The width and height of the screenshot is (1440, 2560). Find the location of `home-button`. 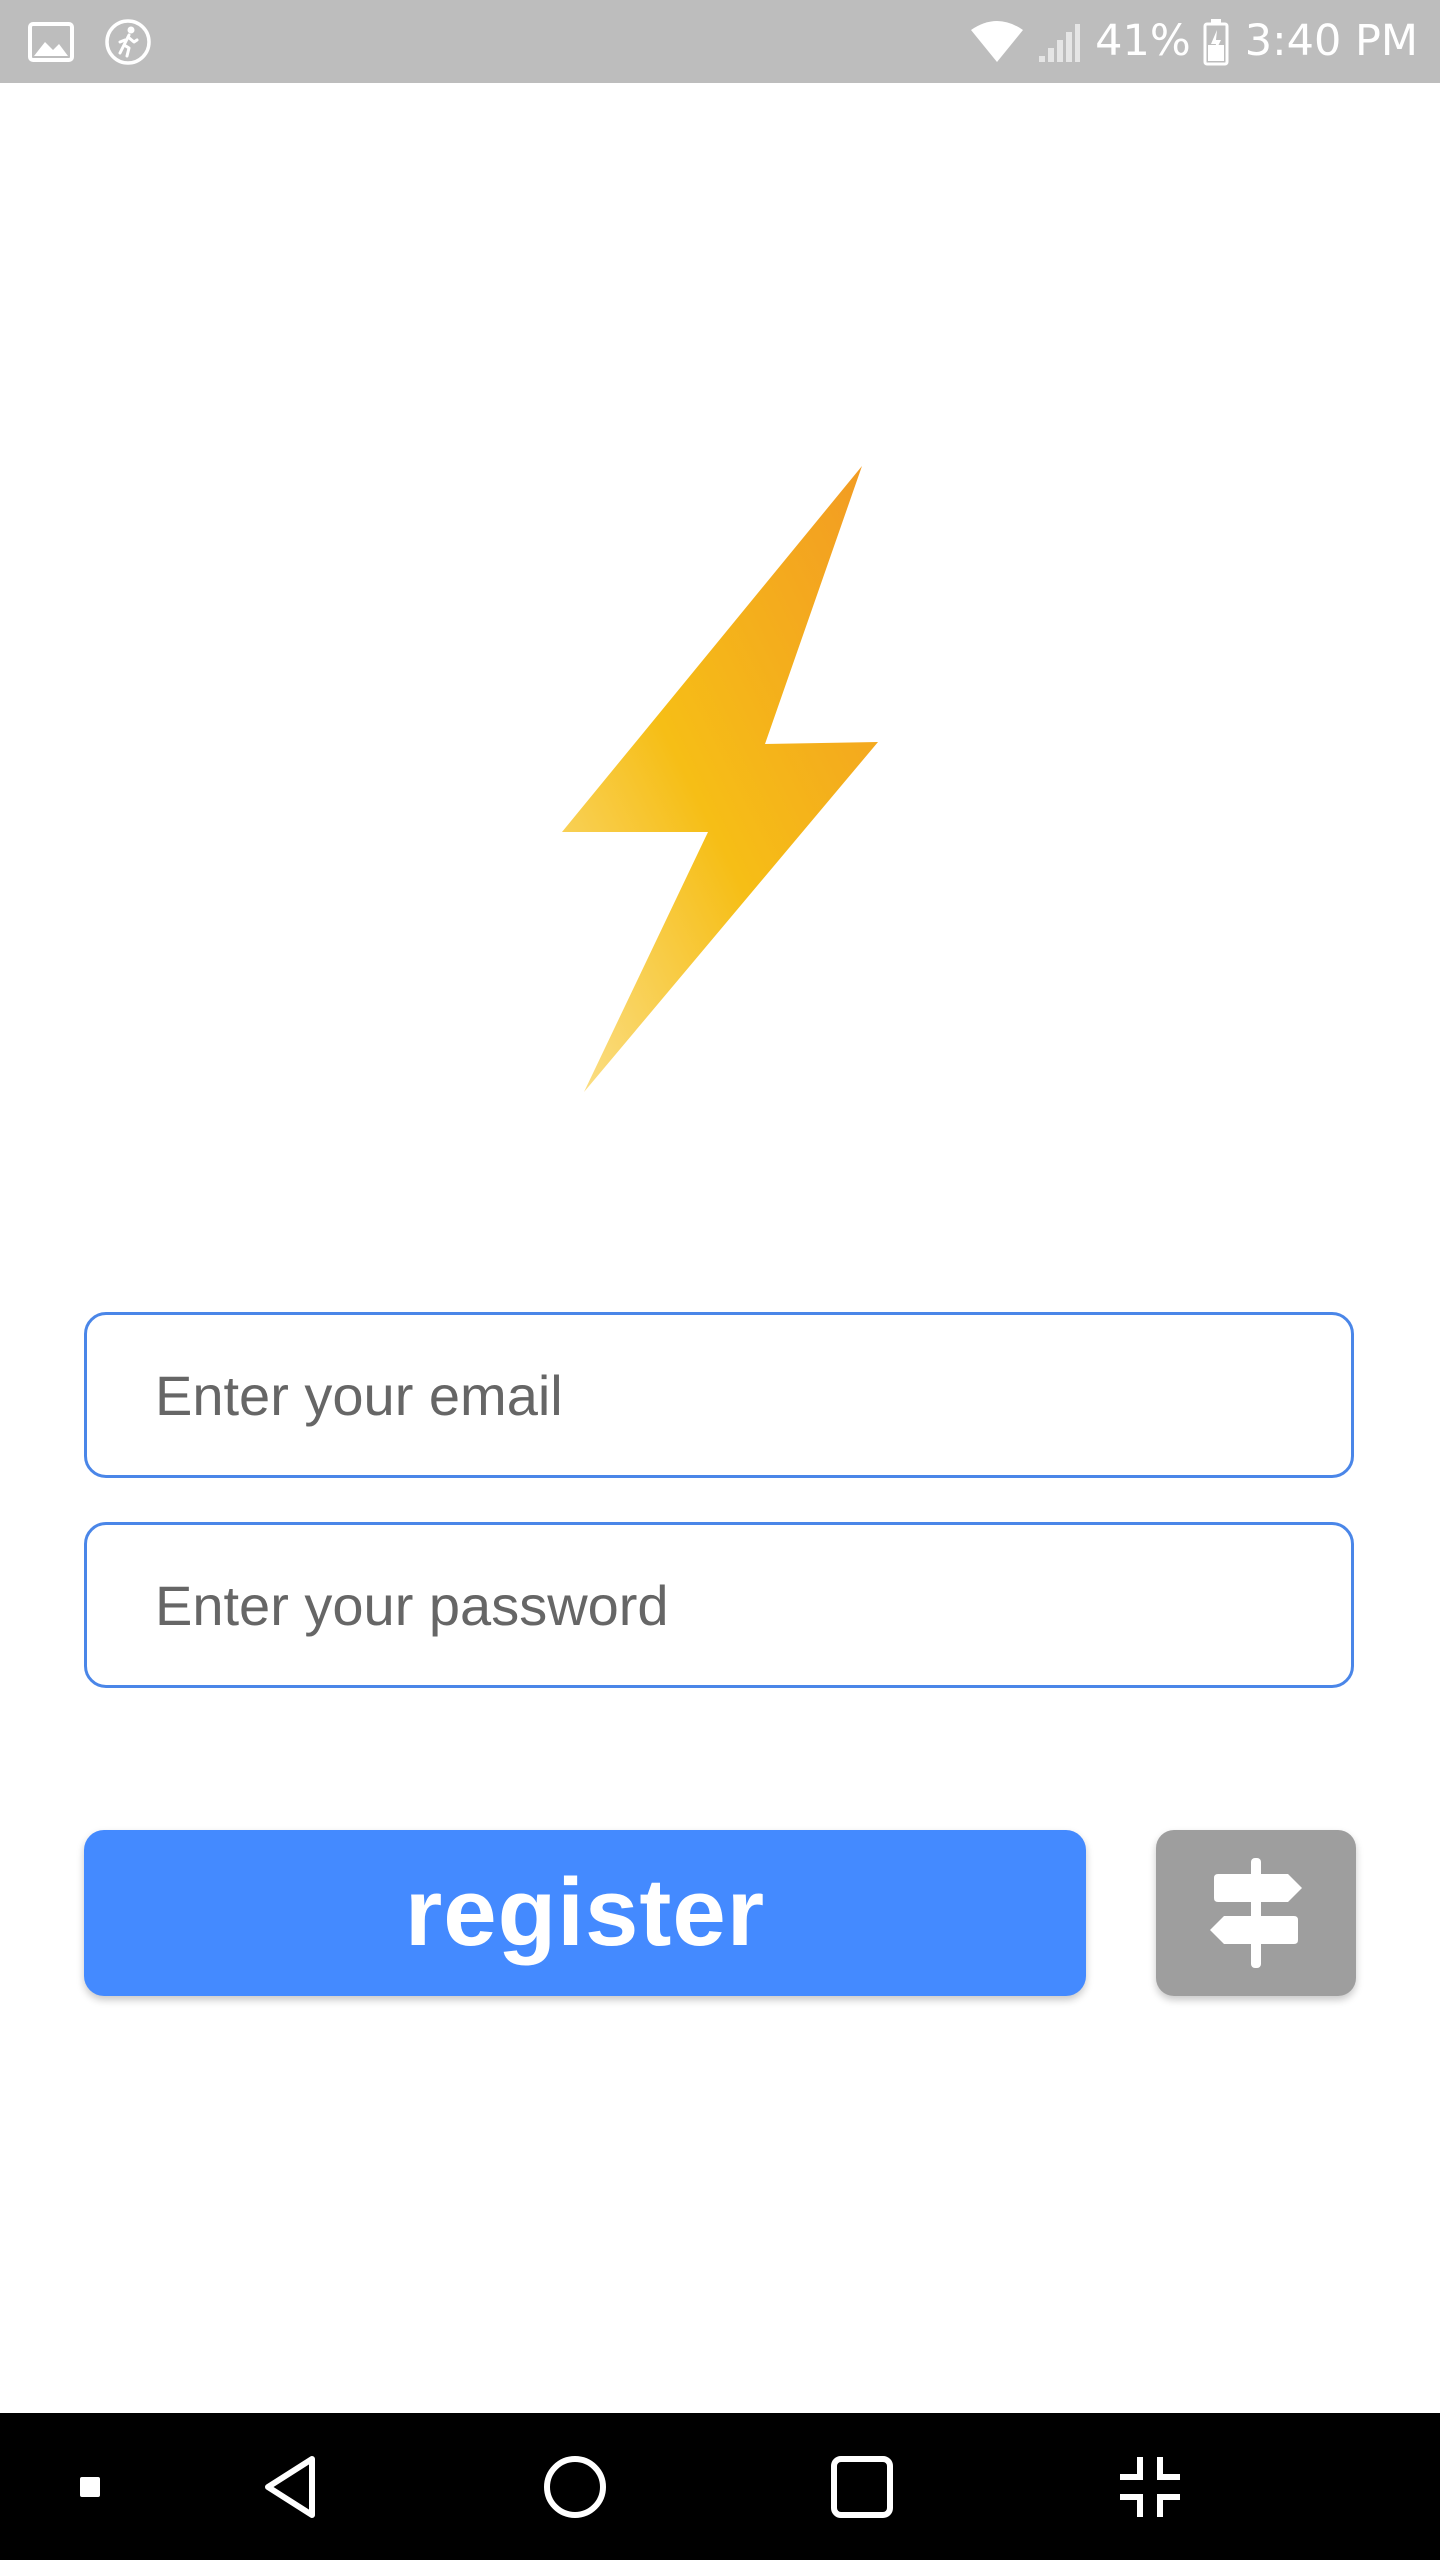

home-button is located at coordinates (575, 2486).